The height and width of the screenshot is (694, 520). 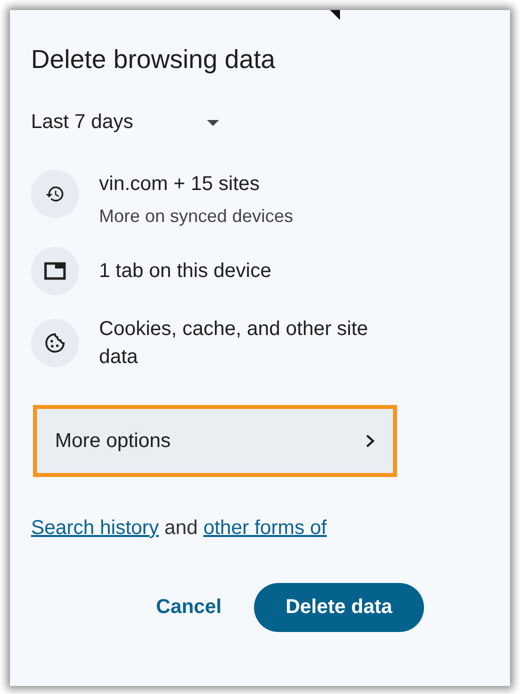 I want to click on corner-mark, so click(x=335, y=15).